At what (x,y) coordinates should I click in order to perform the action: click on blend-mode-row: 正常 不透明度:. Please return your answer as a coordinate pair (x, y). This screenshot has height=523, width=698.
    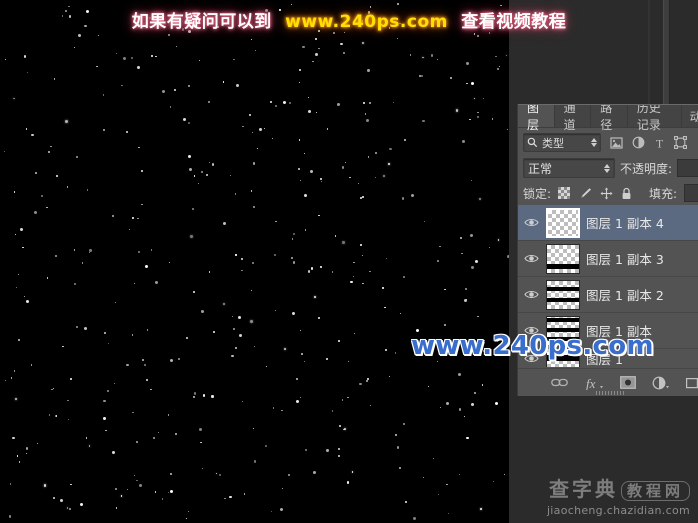
    Looking at the image, I should click on (608, 168).